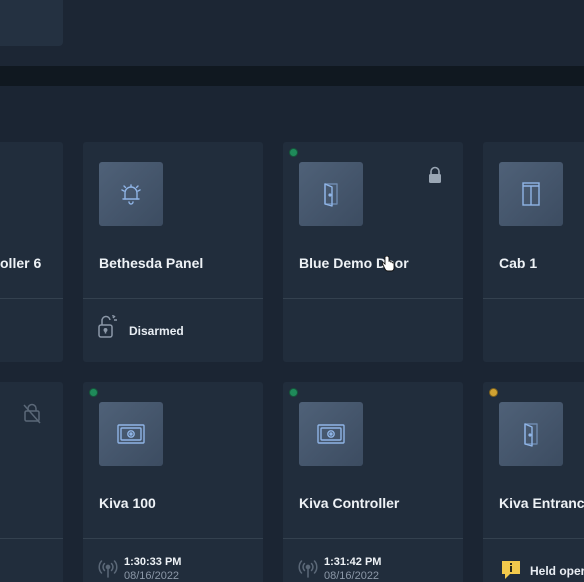 The image size is (584, 582). I want to click on device-card-title: oller 6, so click(21, 263).